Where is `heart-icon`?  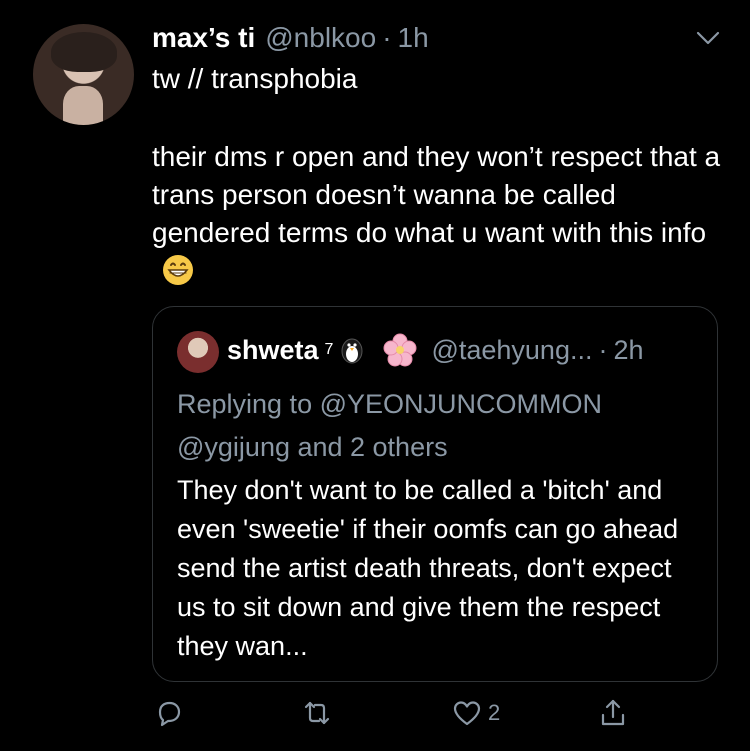
heart-icon is located at coordinates (467, 713).